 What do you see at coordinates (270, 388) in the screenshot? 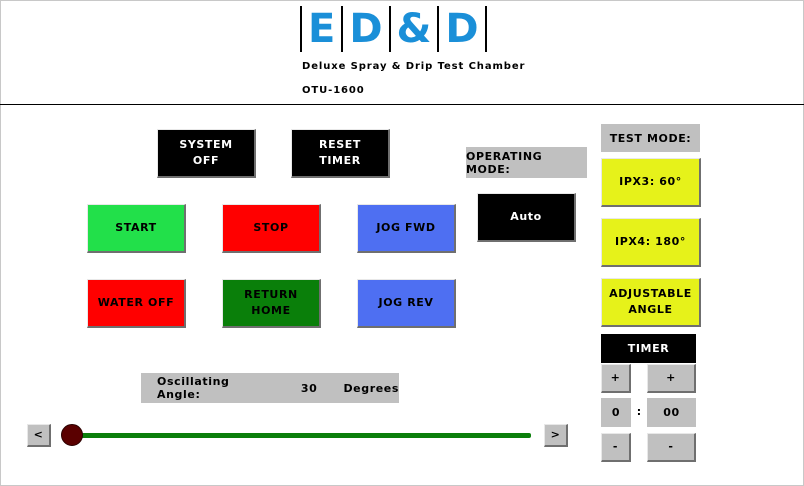
I see `oscillating-angle-panel: Oscillating Angle: 30 Degrees` at bounding box center [270, 388].